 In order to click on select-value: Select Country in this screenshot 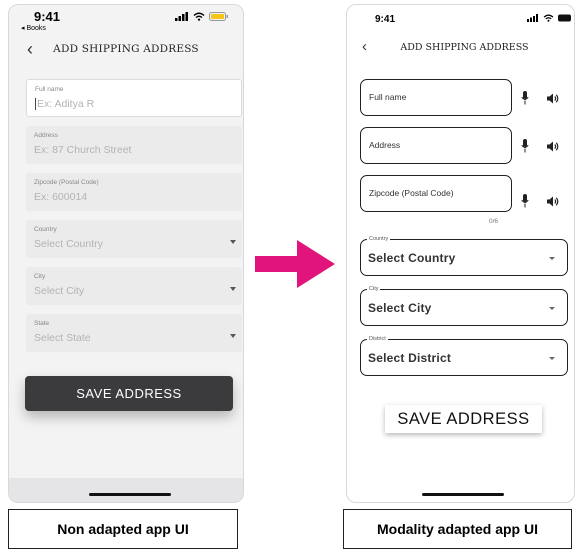, I will do `click(412, 258)`.